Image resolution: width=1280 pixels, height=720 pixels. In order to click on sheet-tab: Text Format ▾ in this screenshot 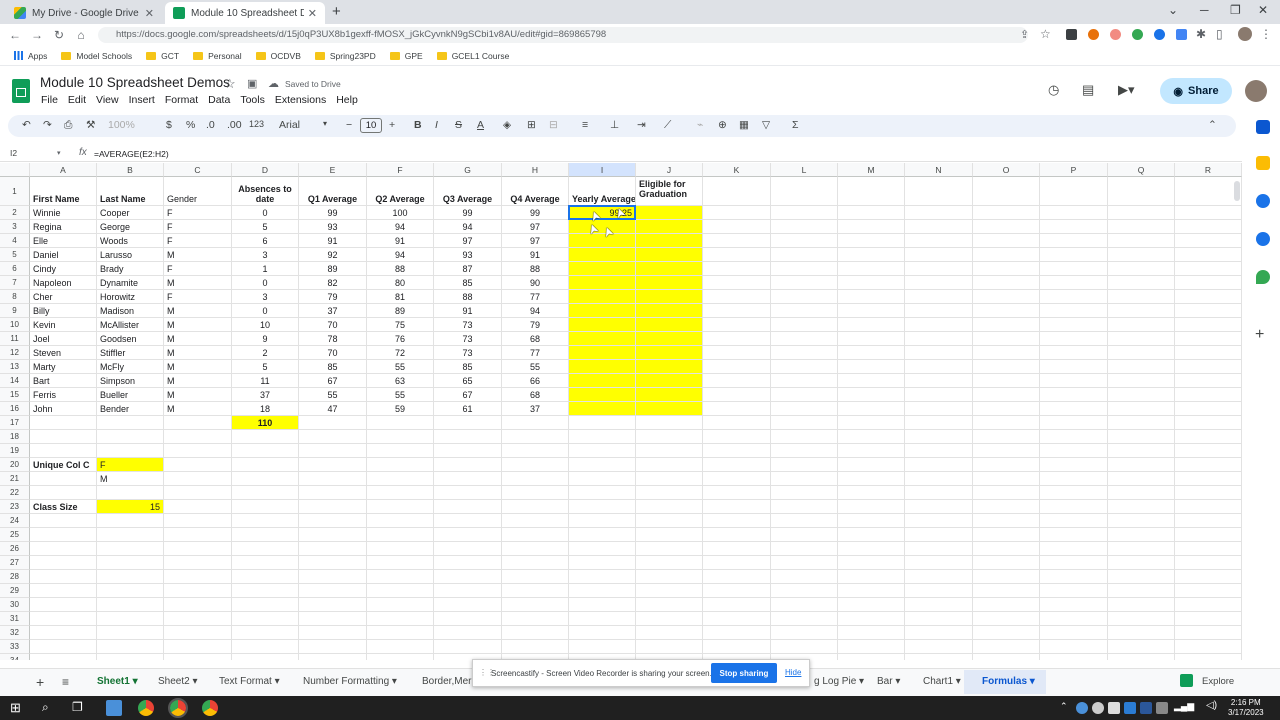, I will do `click(249, 681)`.